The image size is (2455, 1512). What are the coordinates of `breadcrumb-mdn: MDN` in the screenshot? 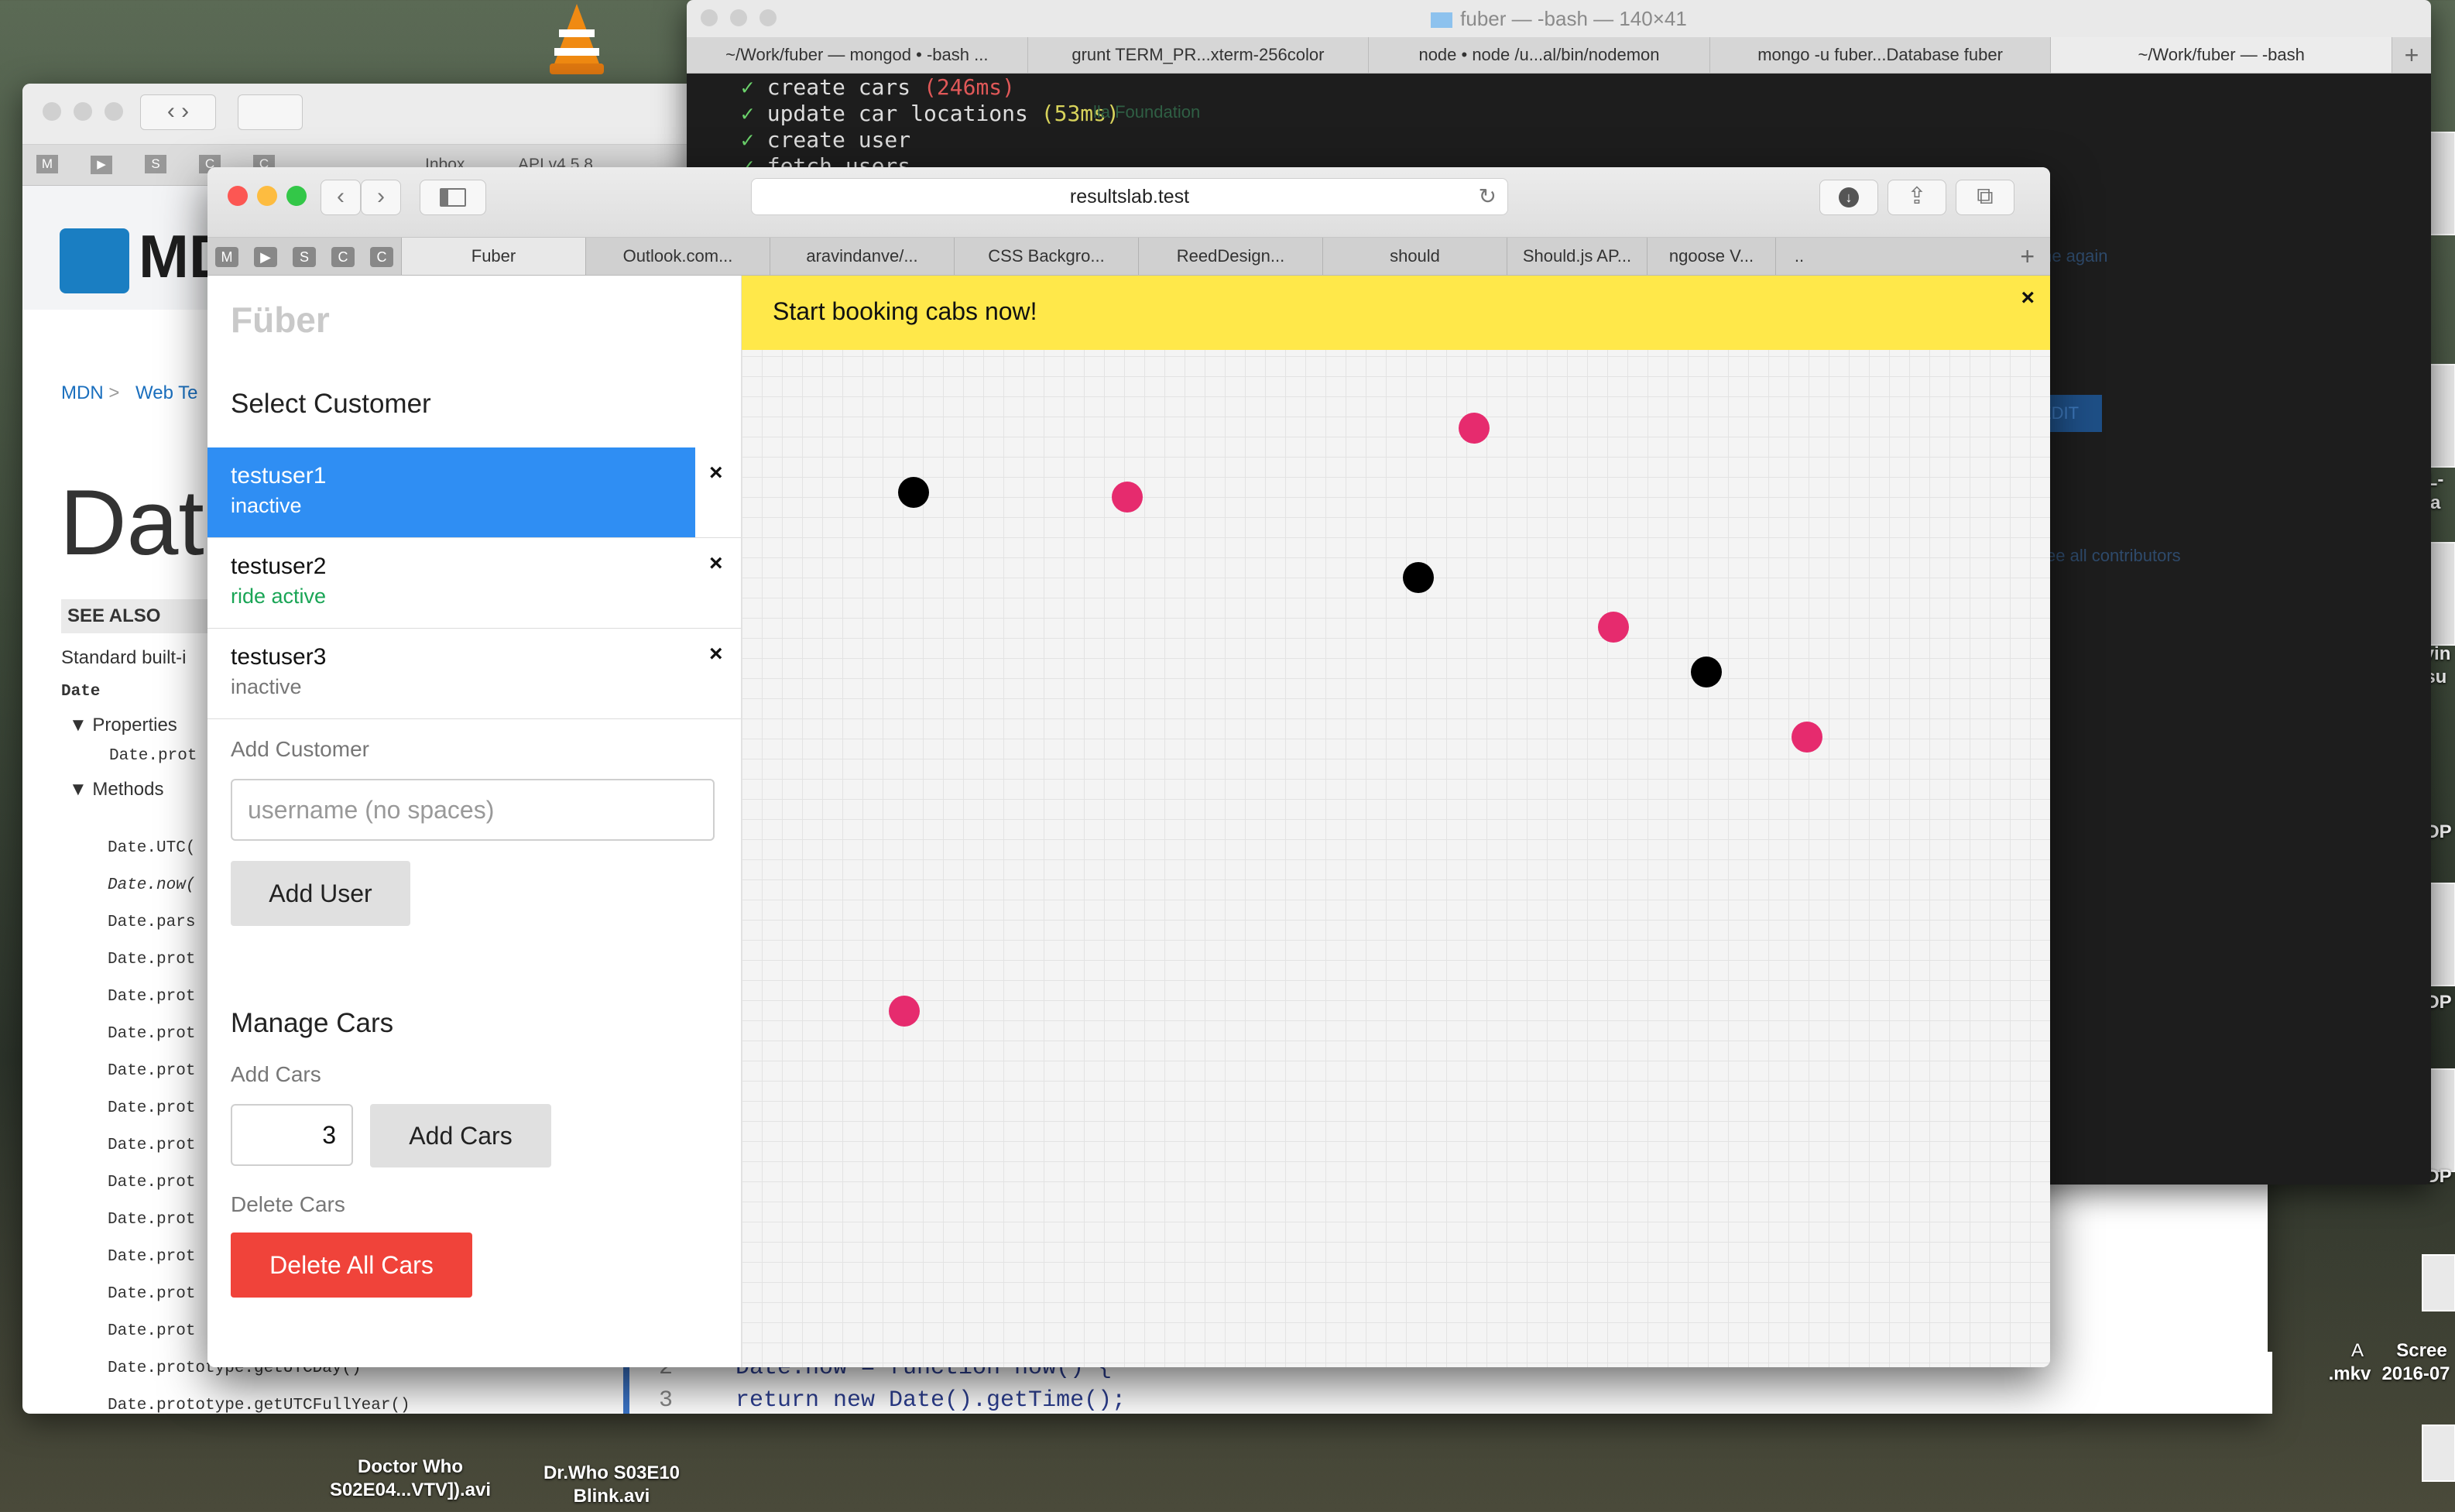 It's located at (82, 392).